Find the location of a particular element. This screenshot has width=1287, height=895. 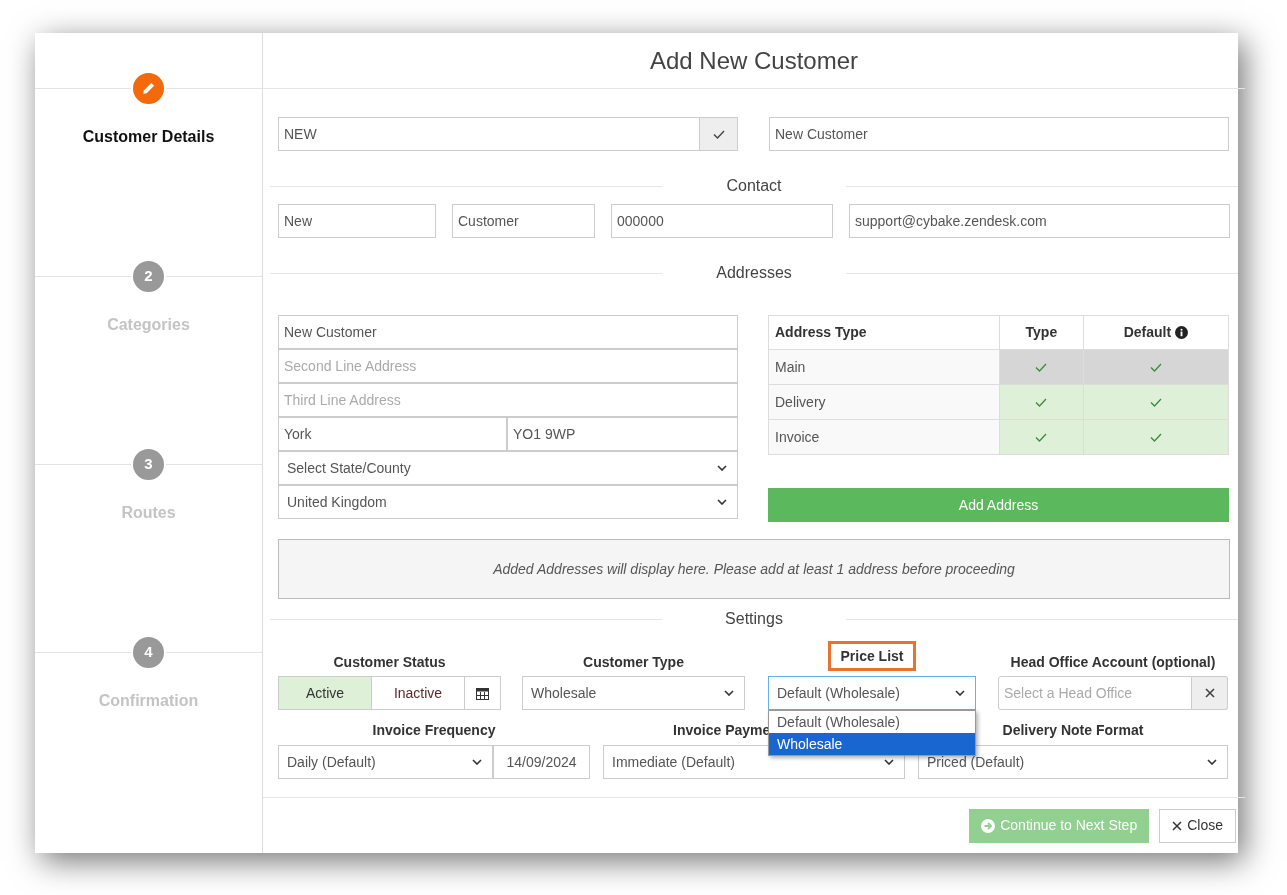

section-heading: Contact is located at coordinates (754, 186).